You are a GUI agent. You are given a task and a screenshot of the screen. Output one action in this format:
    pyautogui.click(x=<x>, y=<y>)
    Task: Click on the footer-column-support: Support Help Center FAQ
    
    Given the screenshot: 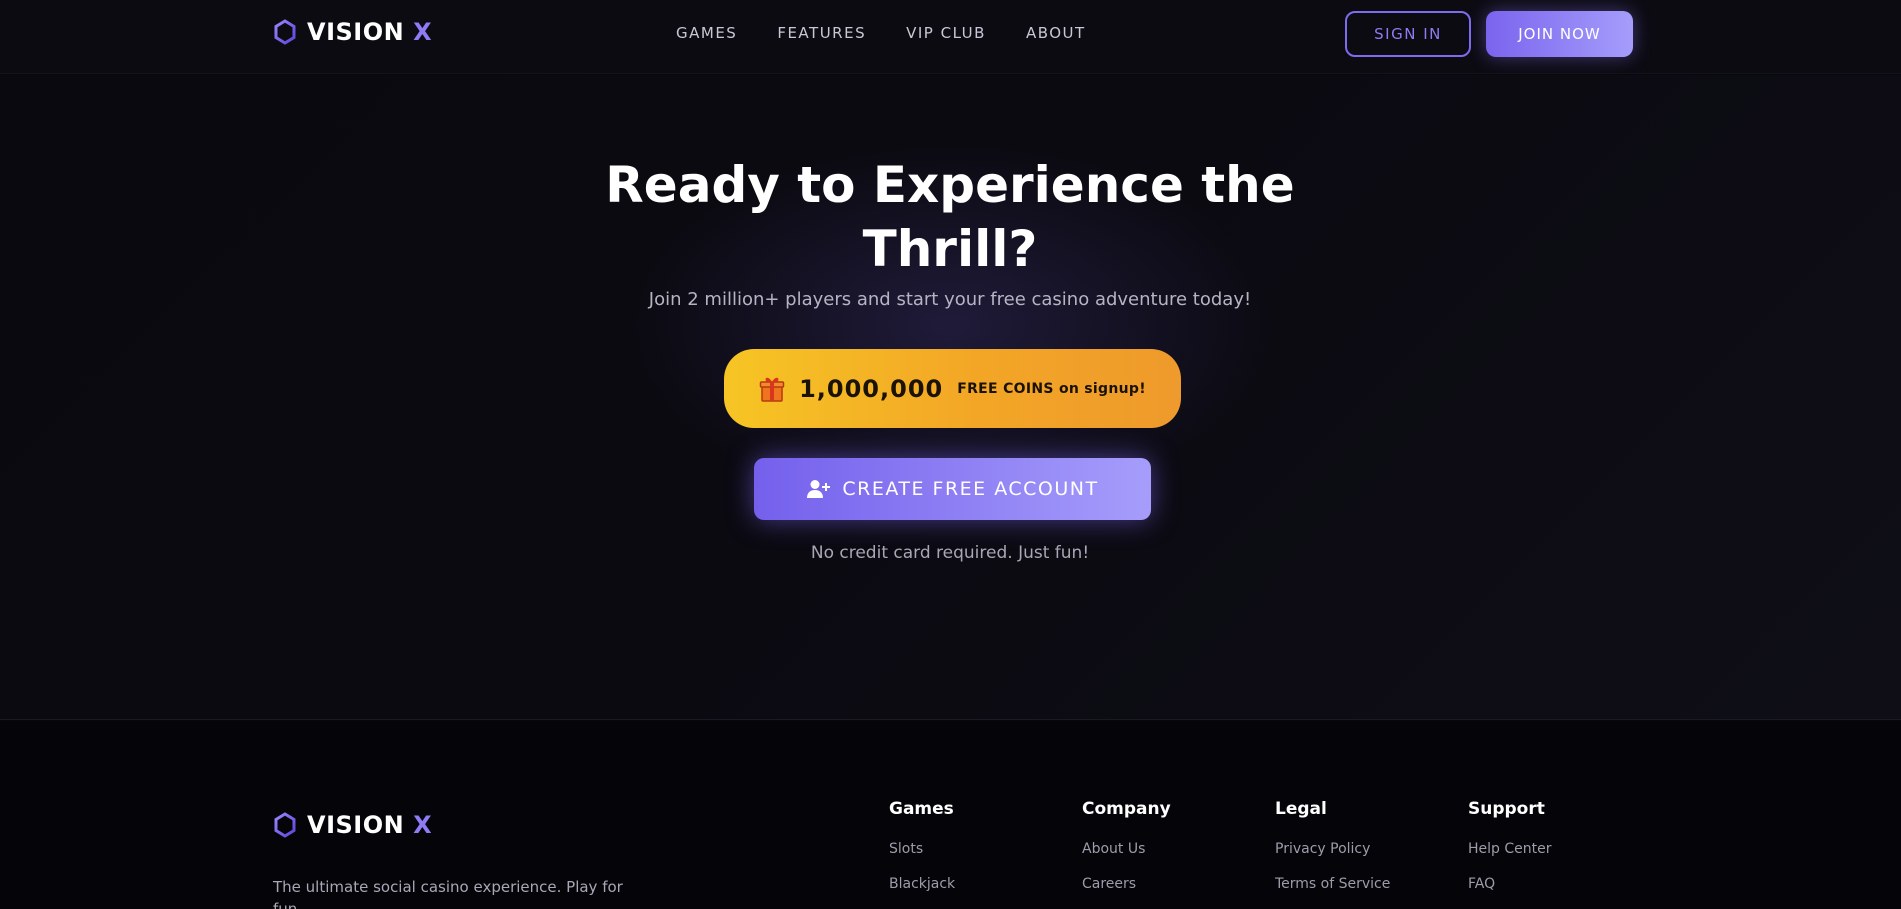 What is the action you would take?
    pyautogui.click(x=1510, y=854)
    